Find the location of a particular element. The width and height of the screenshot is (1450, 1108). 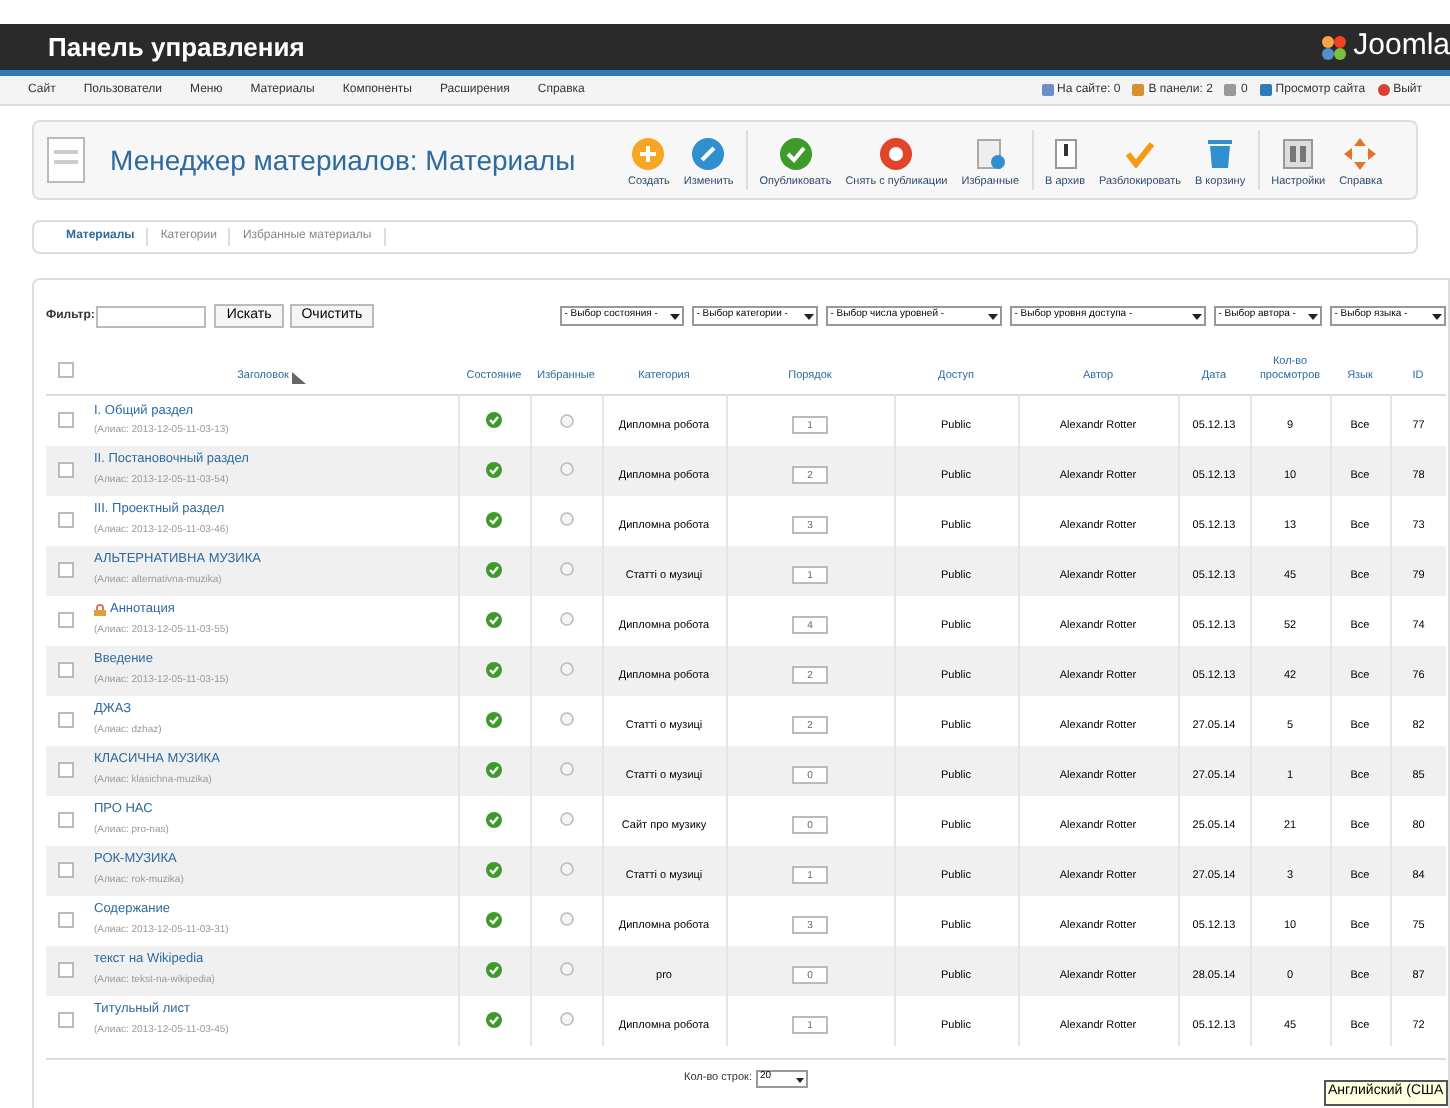

header-title: Панель управления is located at coordinates (176, 47).